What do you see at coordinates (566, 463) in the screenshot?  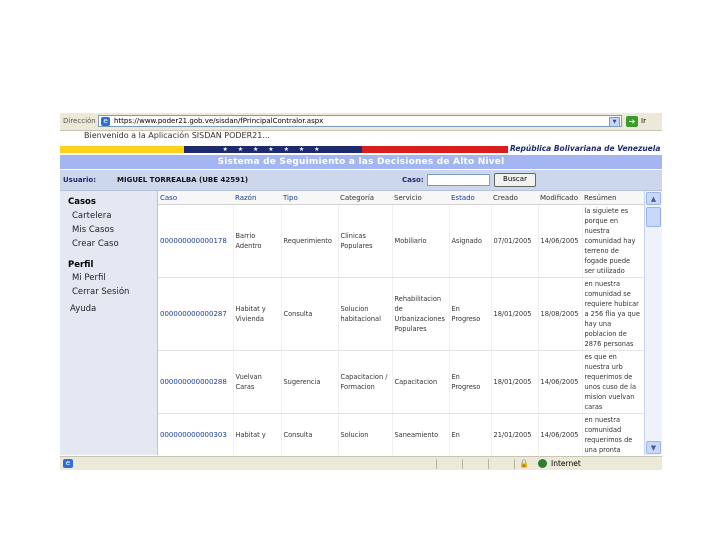 I see `security-zone-label: Internet` at bounding box center [566, 463].